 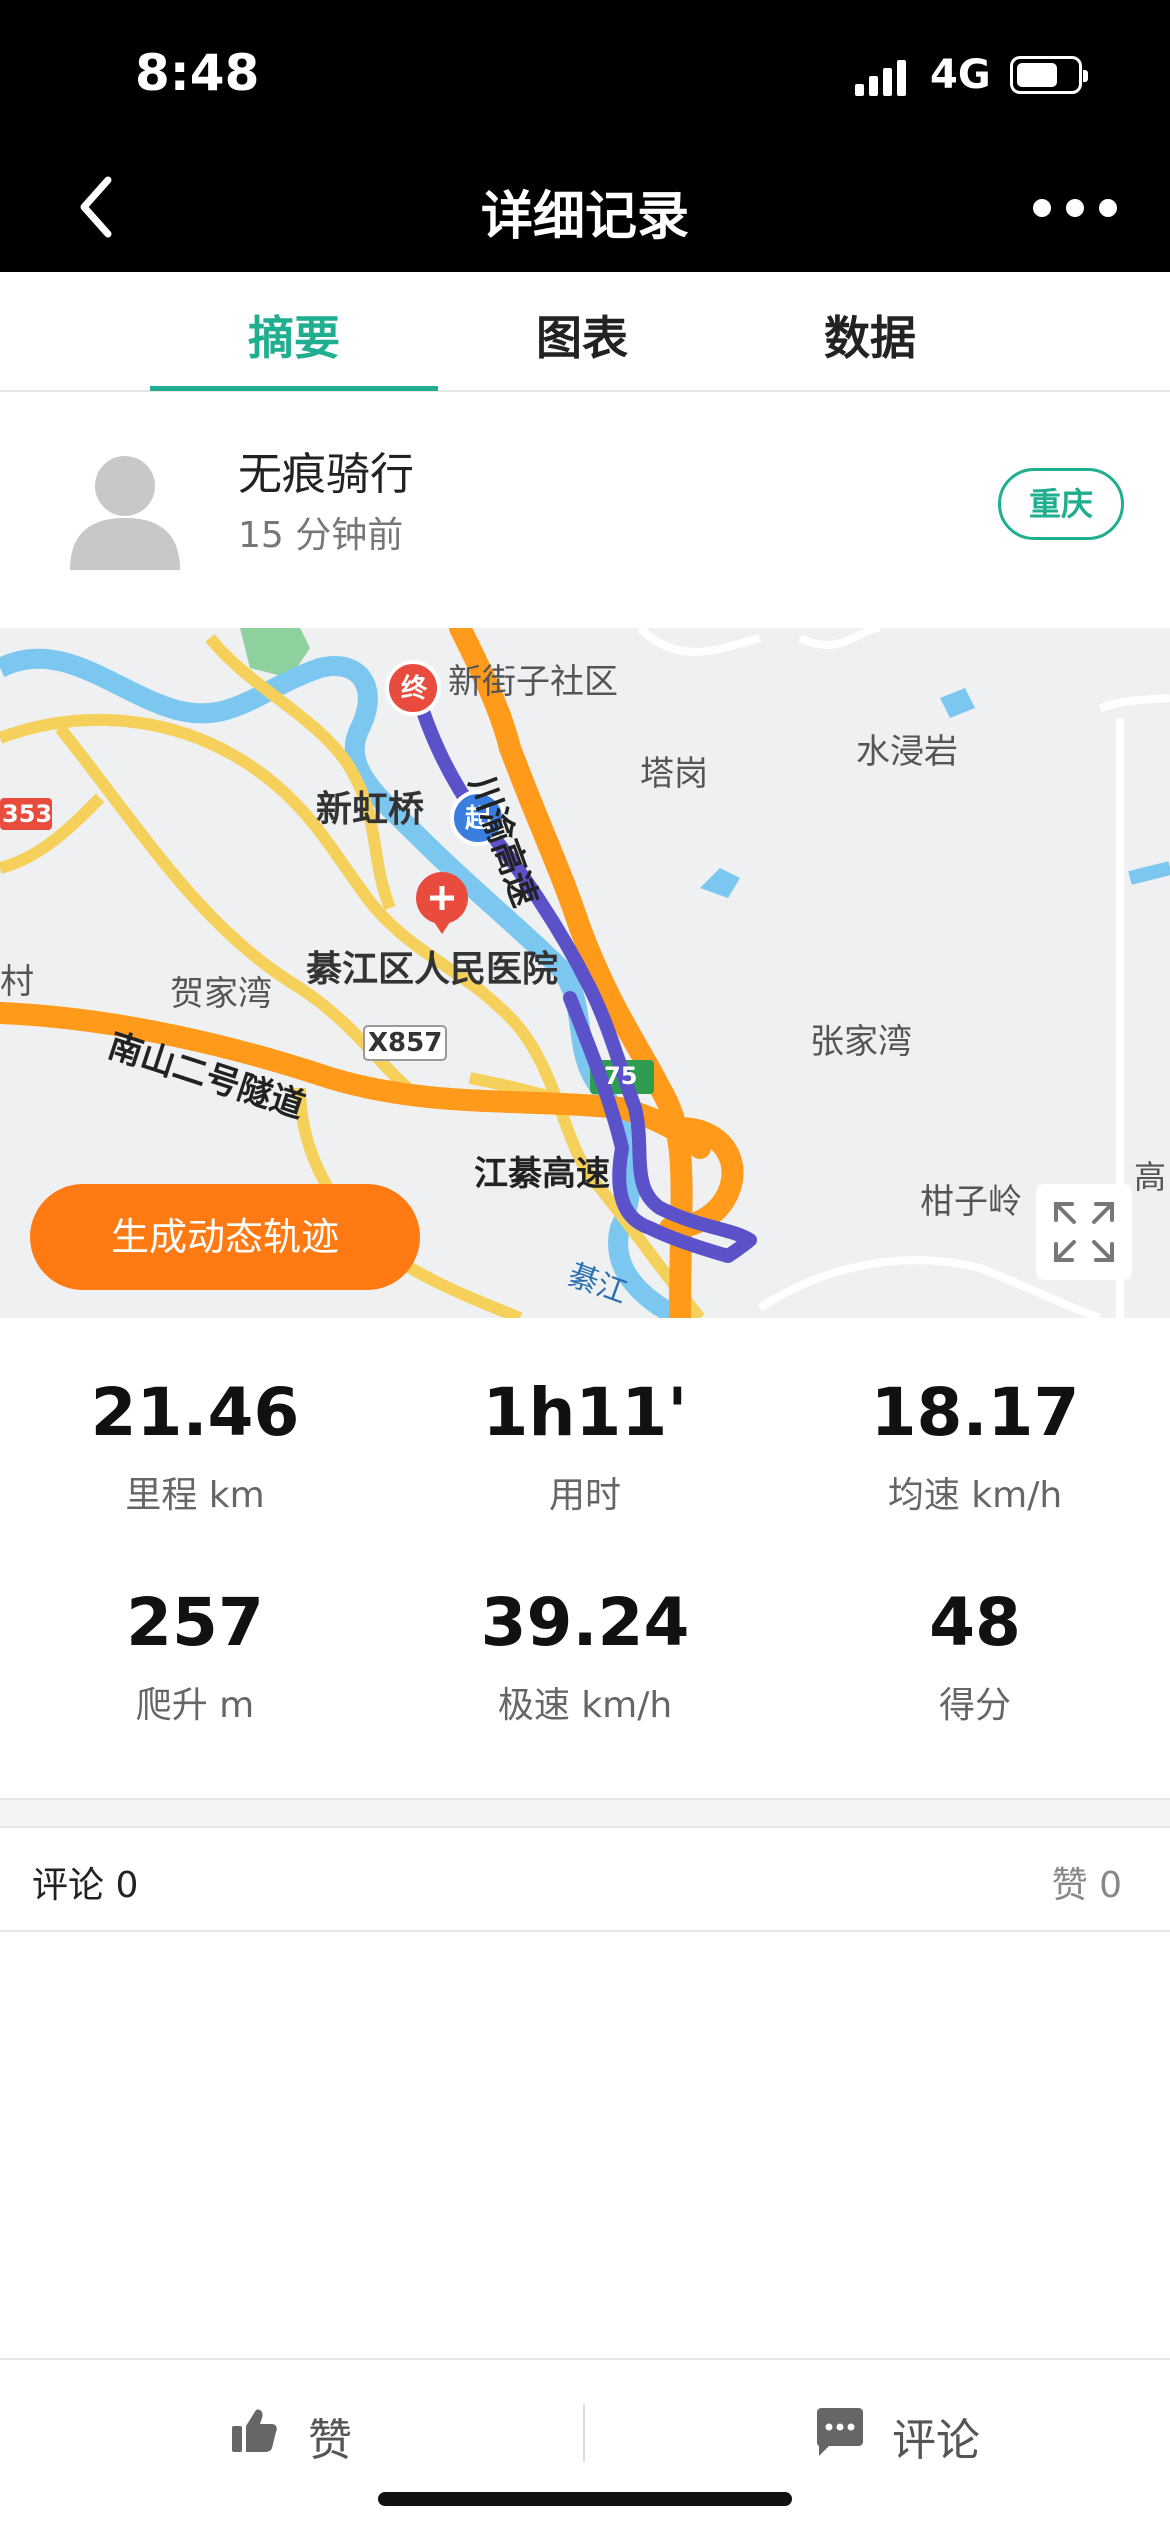 What do you see at coordinates (936, 2436) in the screenshot?
I see `comment-button: 评论` at bounding box center [936, 2436].